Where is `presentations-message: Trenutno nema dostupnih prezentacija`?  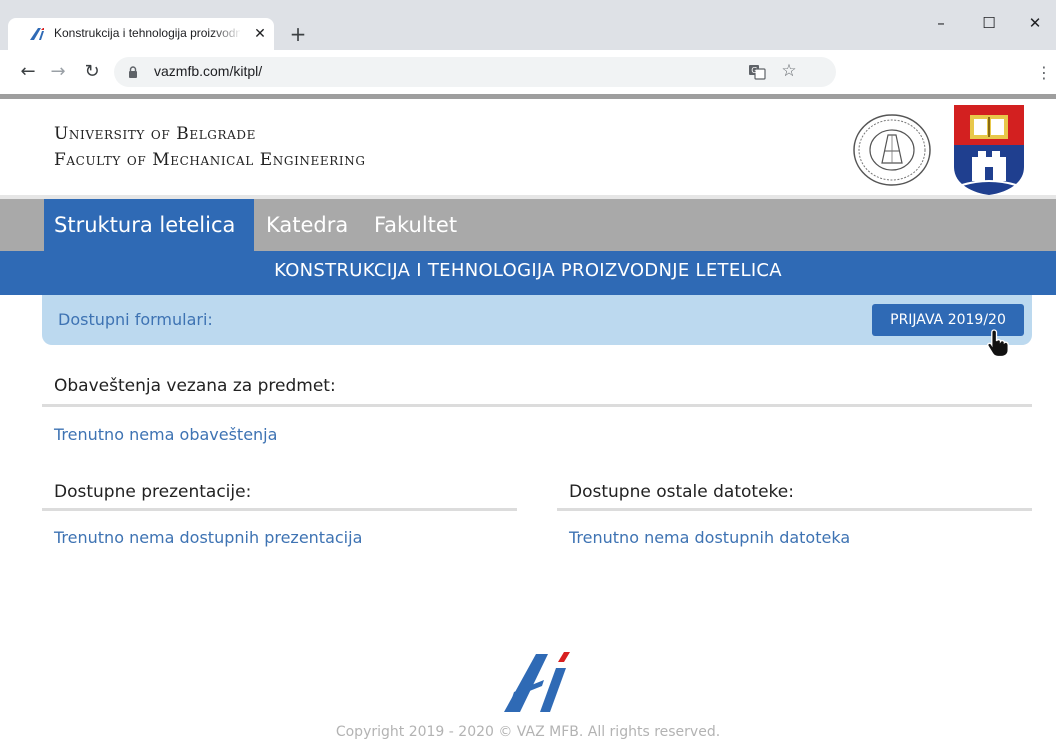 presentations-message: Trenutno nema dostupnih prezentacija is located at coordinates (208, 537).